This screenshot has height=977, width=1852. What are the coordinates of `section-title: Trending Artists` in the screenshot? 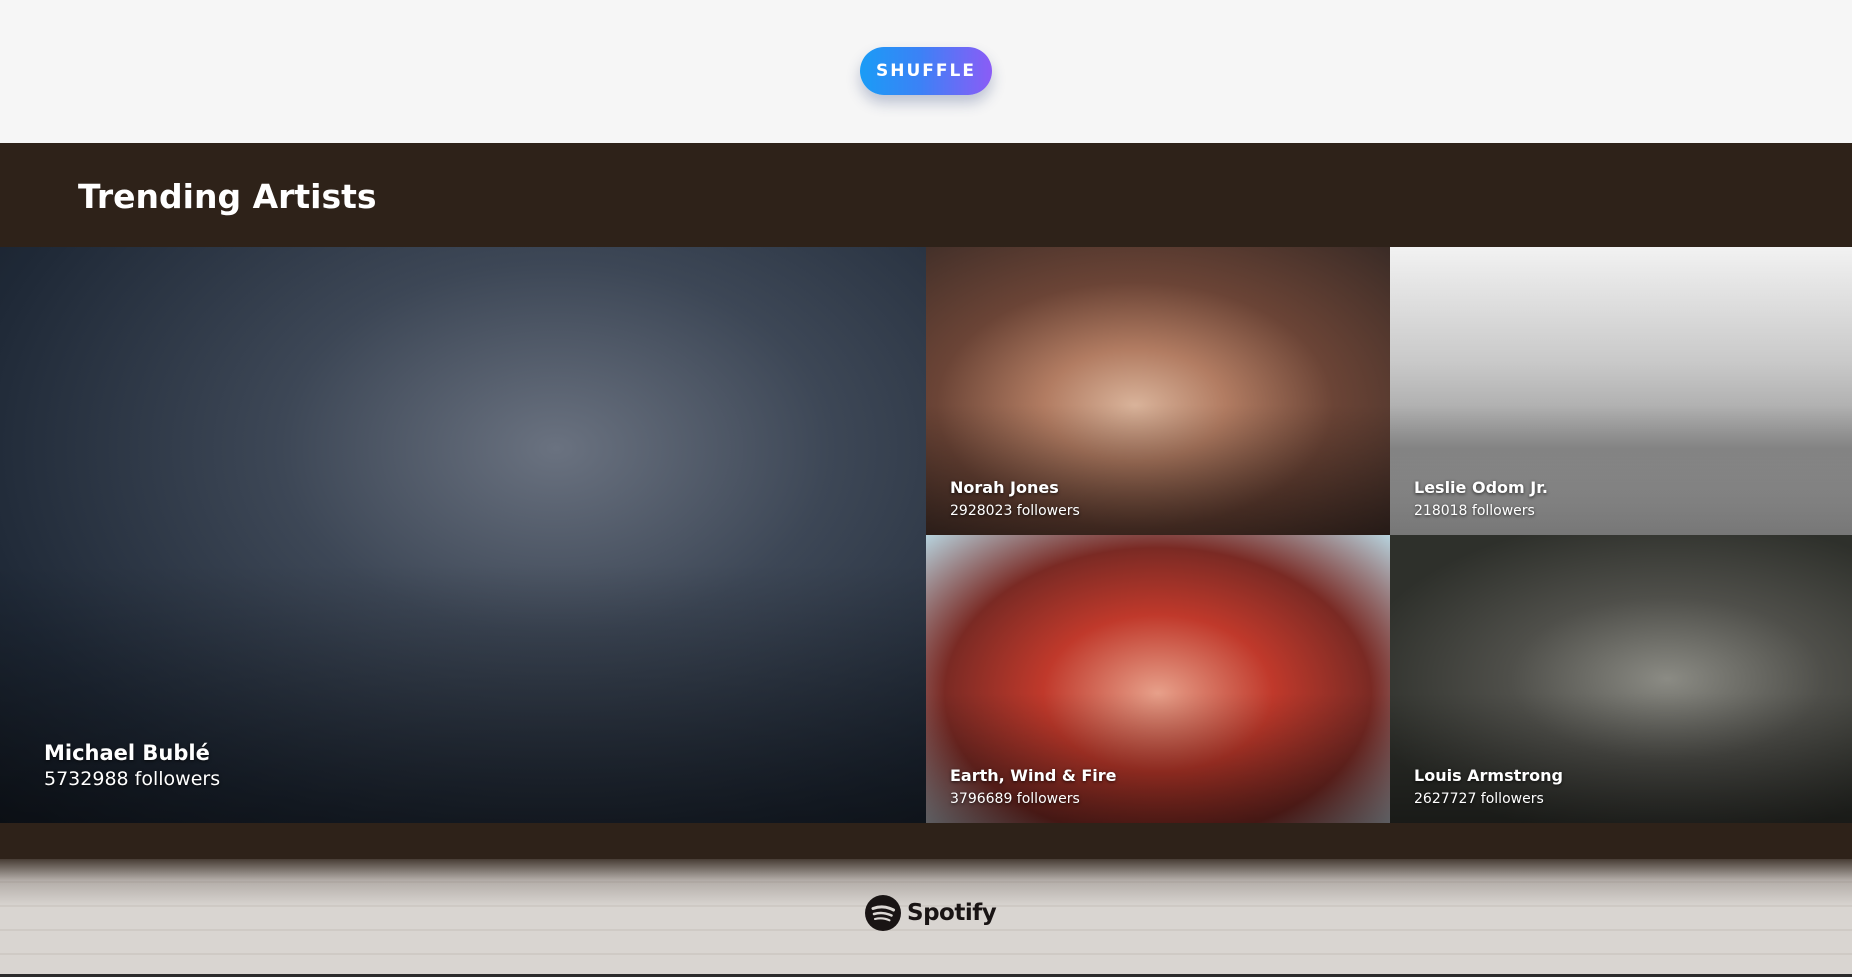 It's located at (227, 196).